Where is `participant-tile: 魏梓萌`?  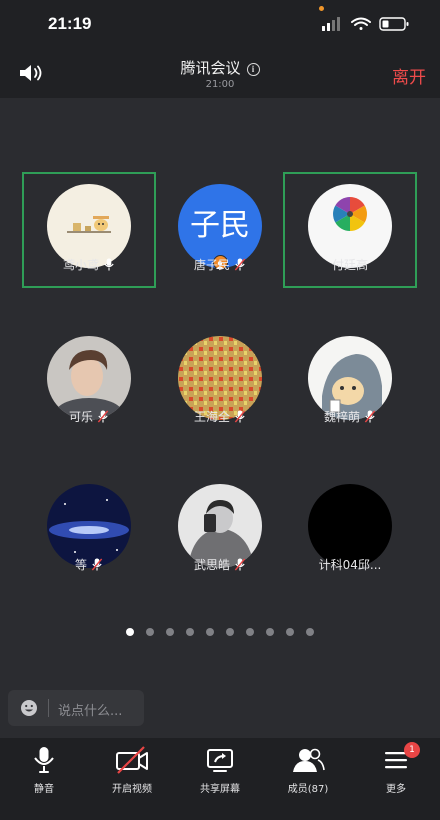
participant-tile: 魏梓萌 is located at coordinates (350, 382).